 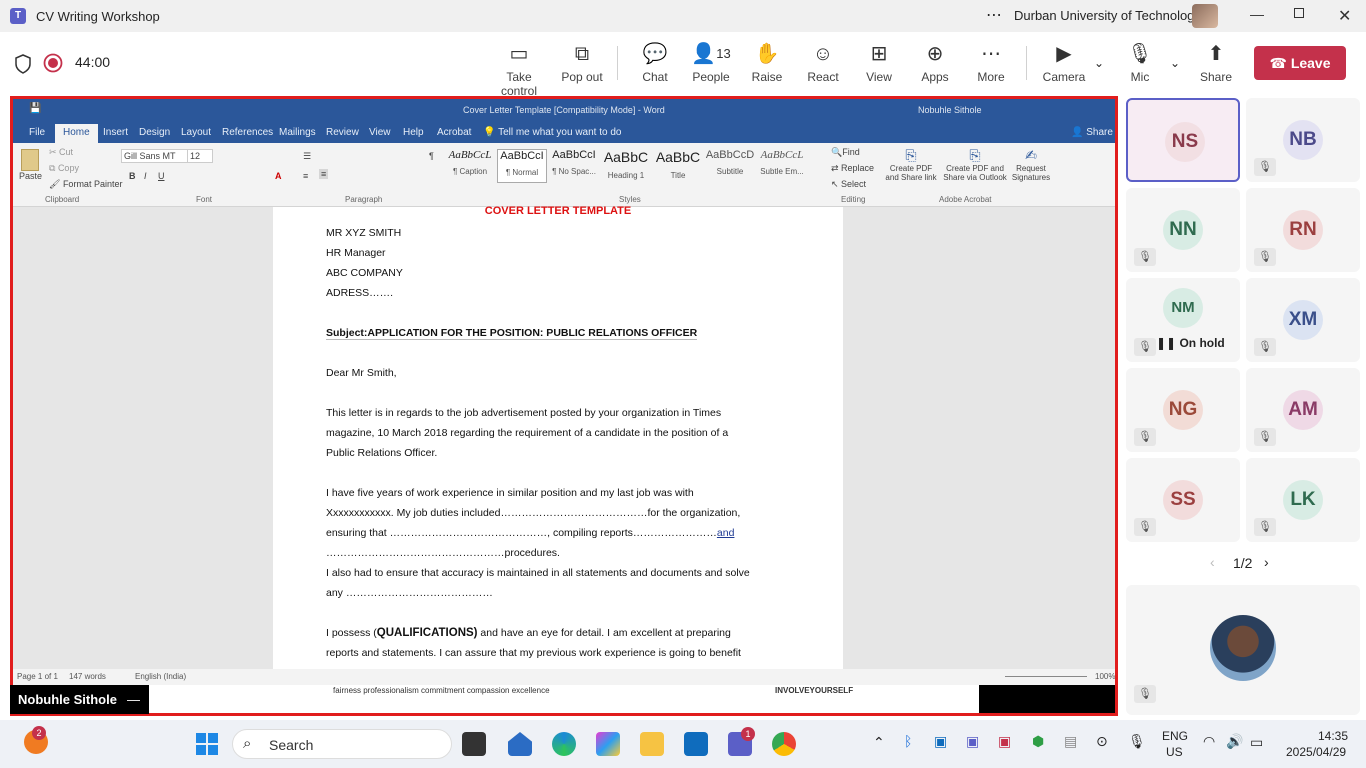 I want to click on view-button: ⊞ View, so click(x=879, y=63).